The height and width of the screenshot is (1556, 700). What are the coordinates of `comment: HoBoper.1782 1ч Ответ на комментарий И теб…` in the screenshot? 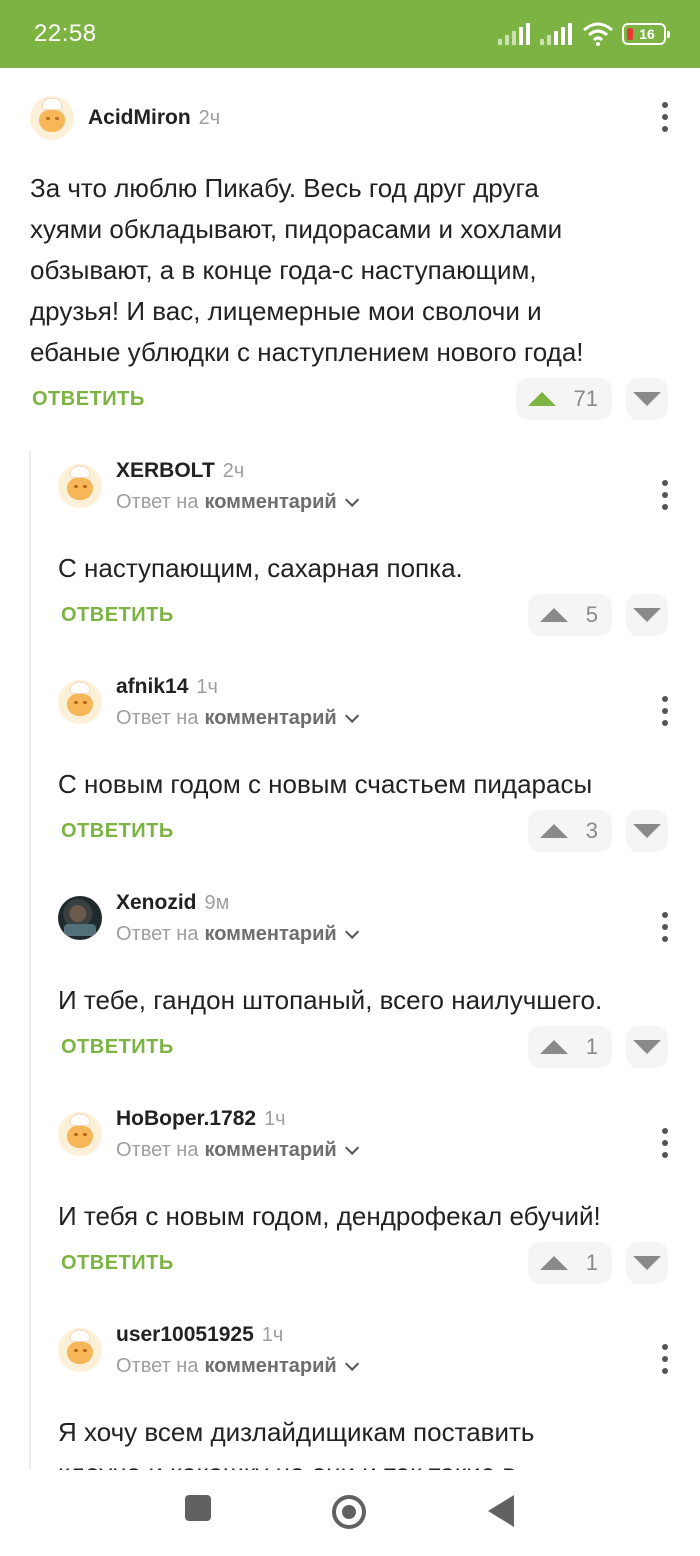 It's located at (350, 1196).